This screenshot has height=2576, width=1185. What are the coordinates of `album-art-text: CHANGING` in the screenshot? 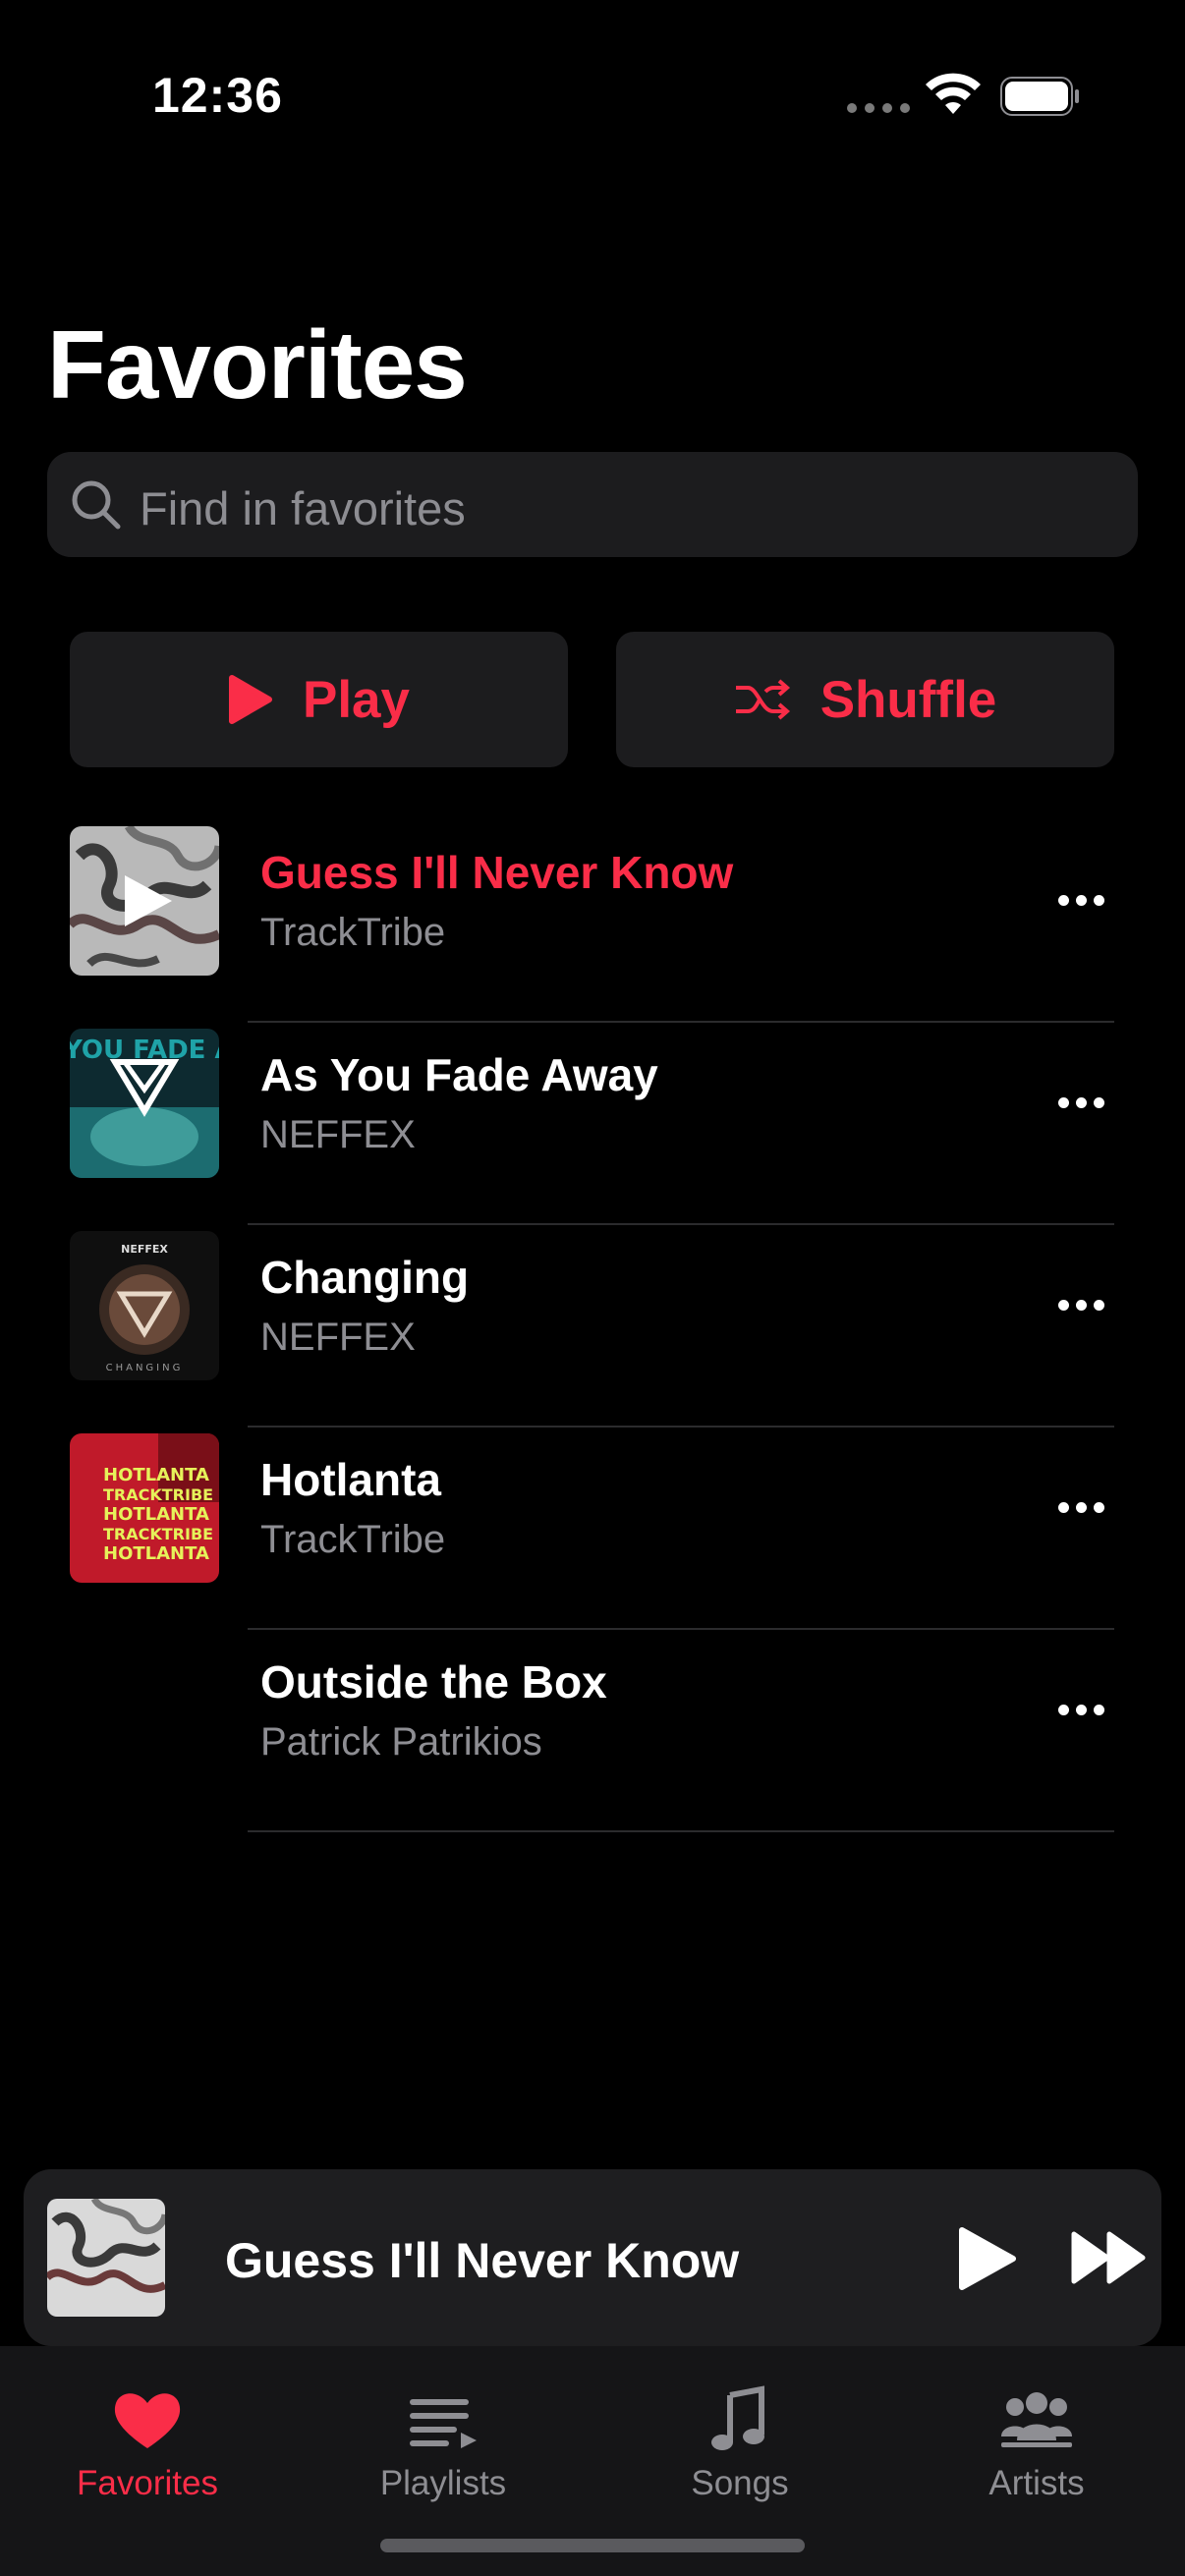 It's located at (145, 1368).